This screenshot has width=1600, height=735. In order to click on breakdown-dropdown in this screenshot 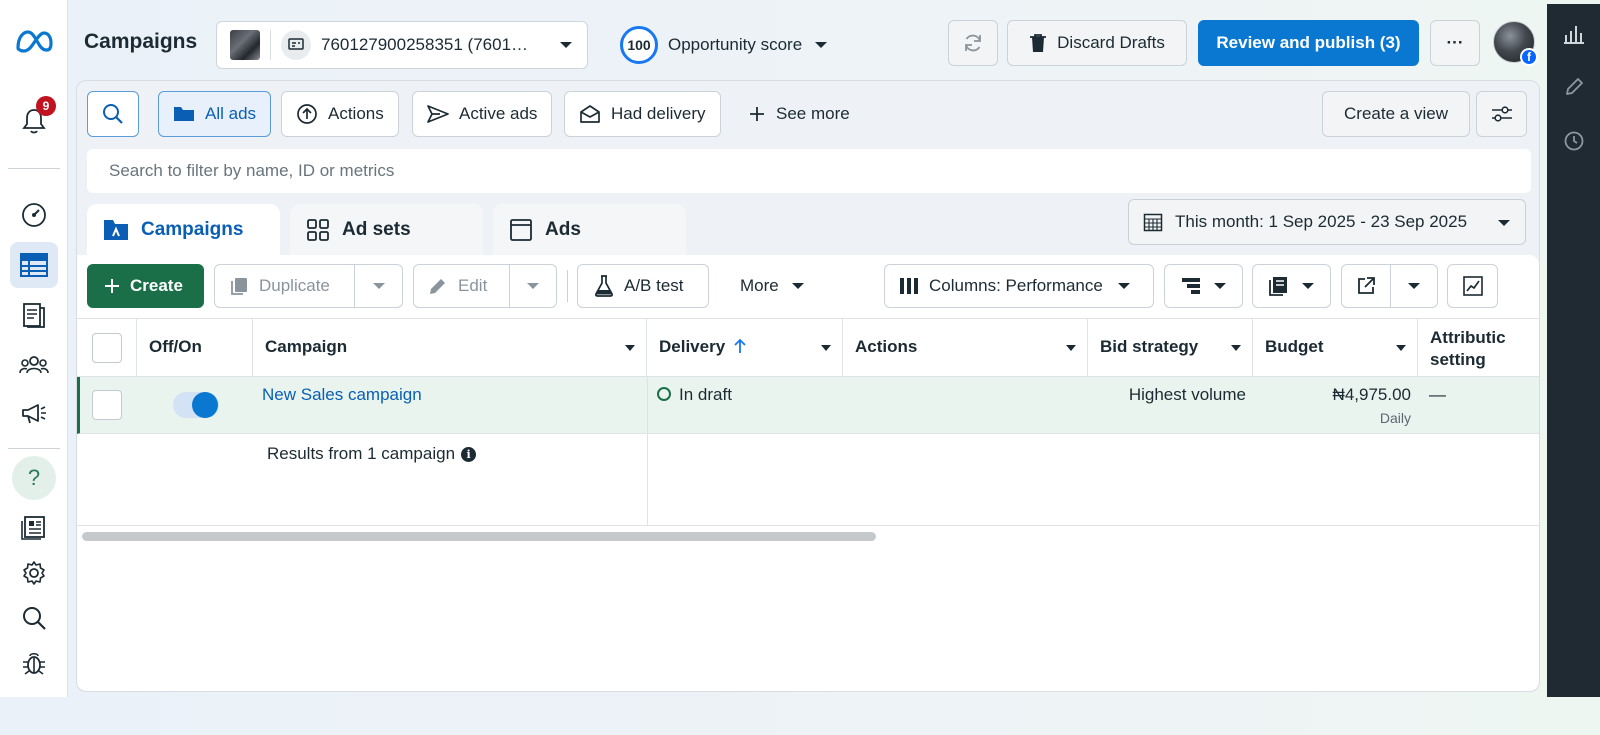, I will do `click(1203, 286)`.